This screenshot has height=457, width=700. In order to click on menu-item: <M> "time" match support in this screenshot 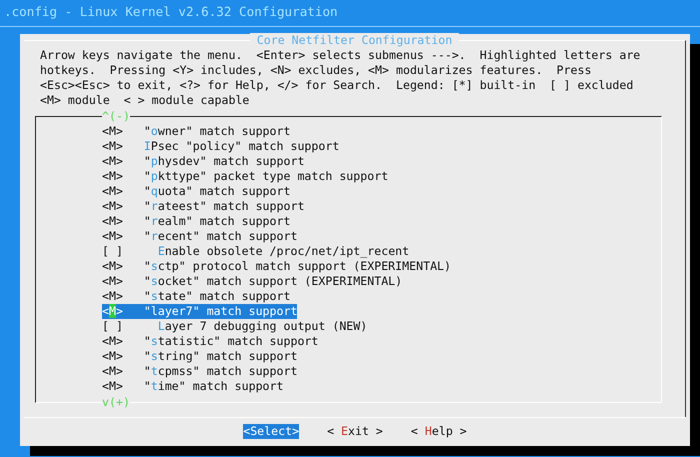, I will do `click(193, 386)`.